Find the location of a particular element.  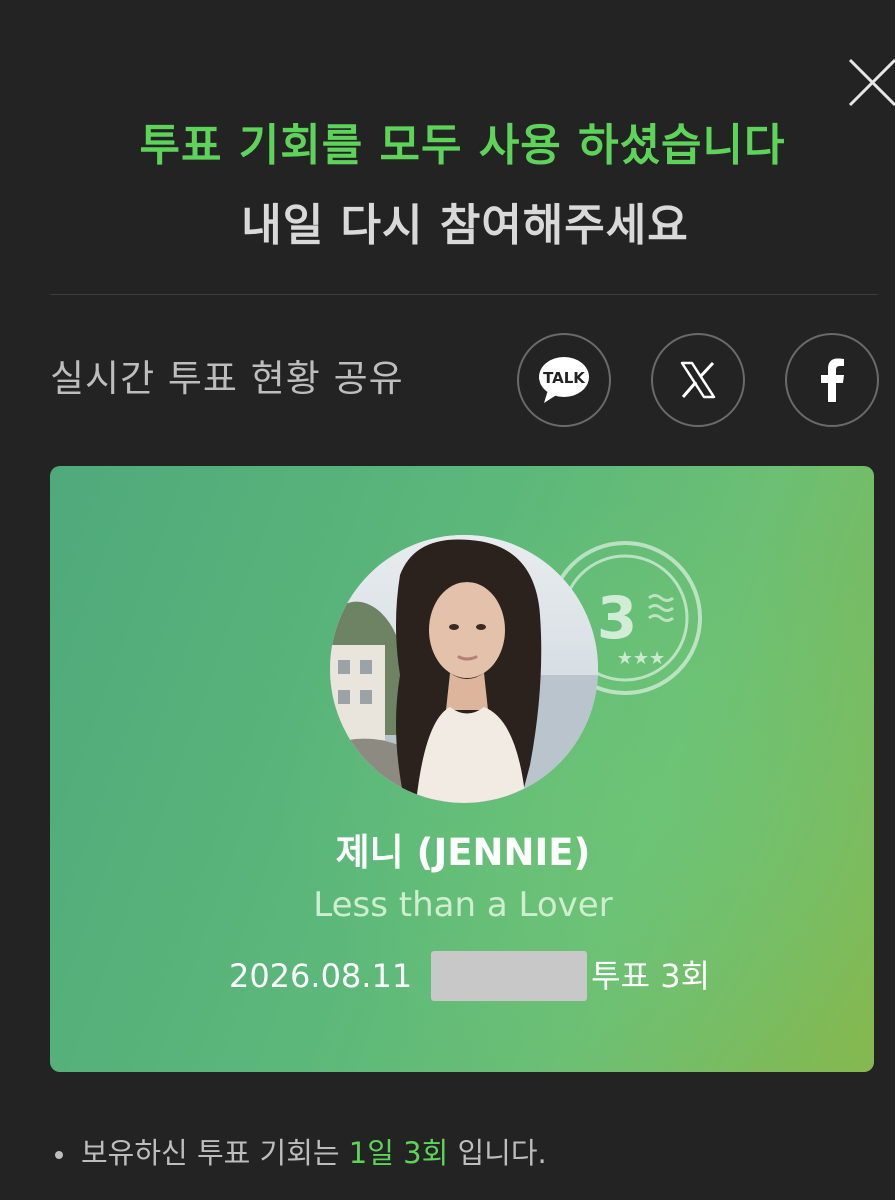

headline: 투표 기회를 모두 사용 하셨습니다 is located at coordinates (462, 145).